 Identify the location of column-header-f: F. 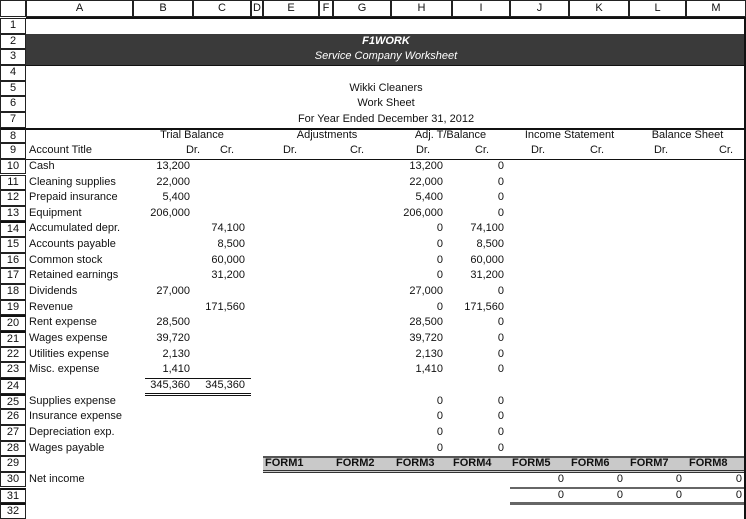
(326, 8).